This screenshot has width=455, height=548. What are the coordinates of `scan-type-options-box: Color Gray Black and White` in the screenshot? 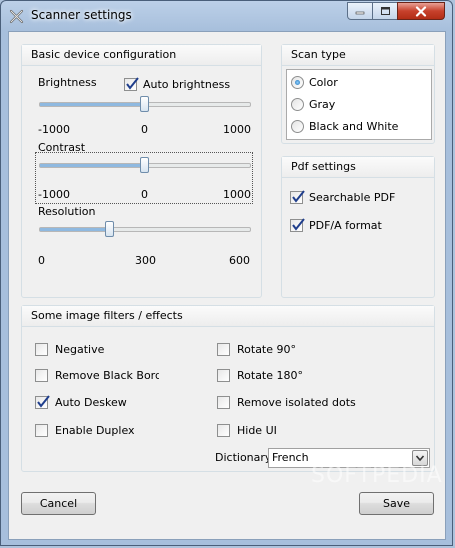 It's located at (359, 104).